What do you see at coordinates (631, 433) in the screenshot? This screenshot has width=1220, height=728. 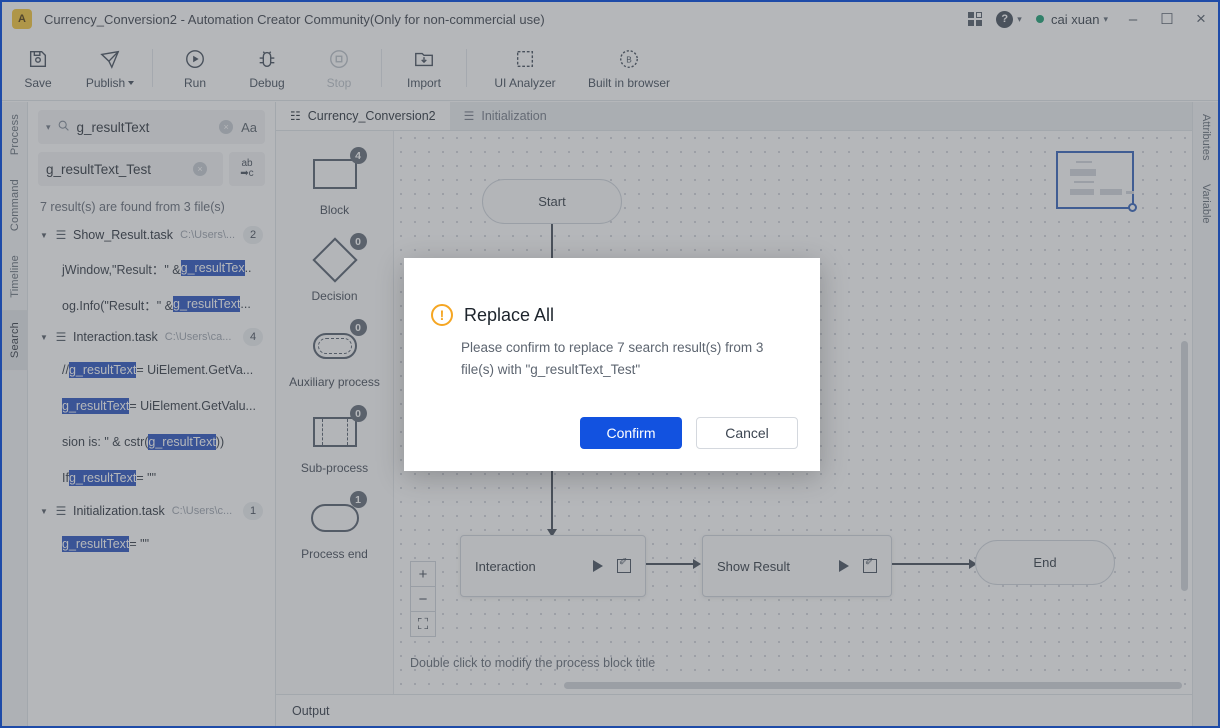 I see `confirm-button: Confirm` at bounding box center [631, 433].